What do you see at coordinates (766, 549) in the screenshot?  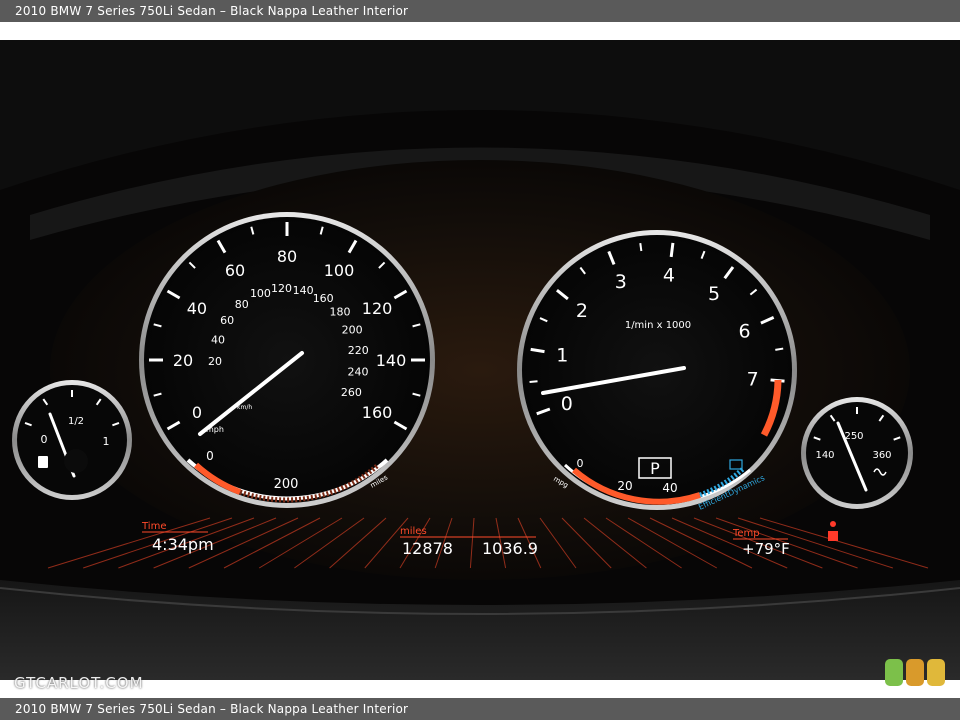 I see `temp-value: +79°F` at bounding box center [766, 549].